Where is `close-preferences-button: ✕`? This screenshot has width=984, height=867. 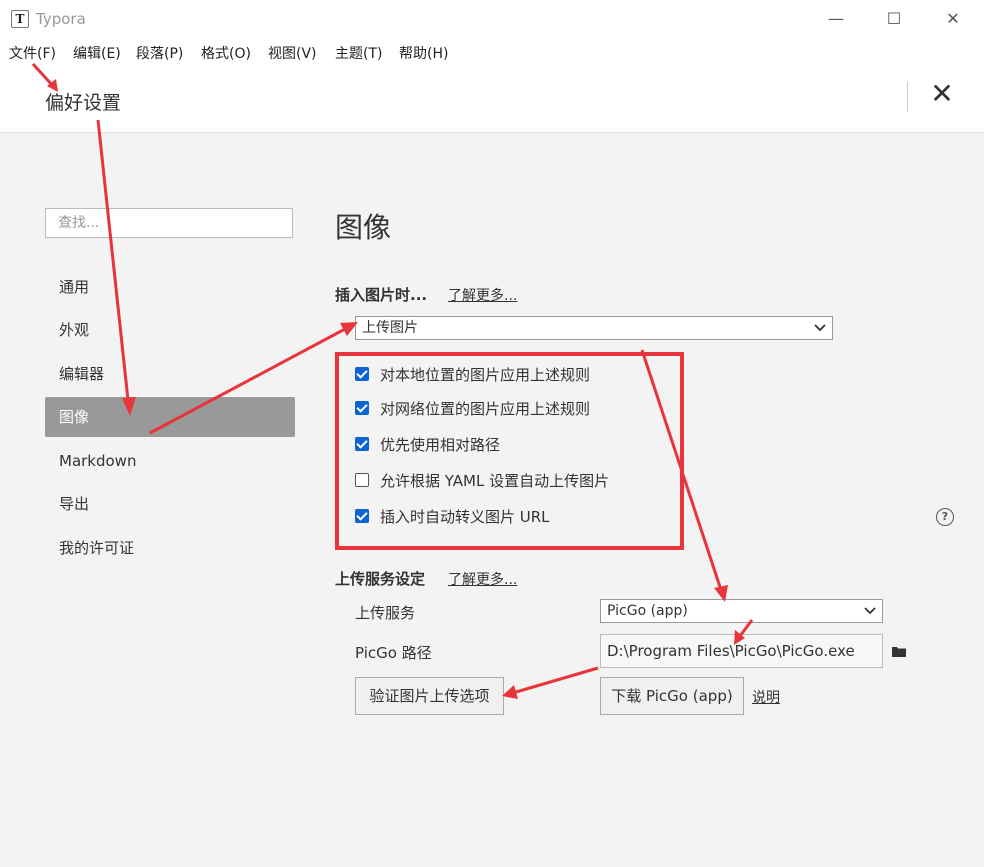 close-preferences-button: ✕ is located at coordinates (942, 94).